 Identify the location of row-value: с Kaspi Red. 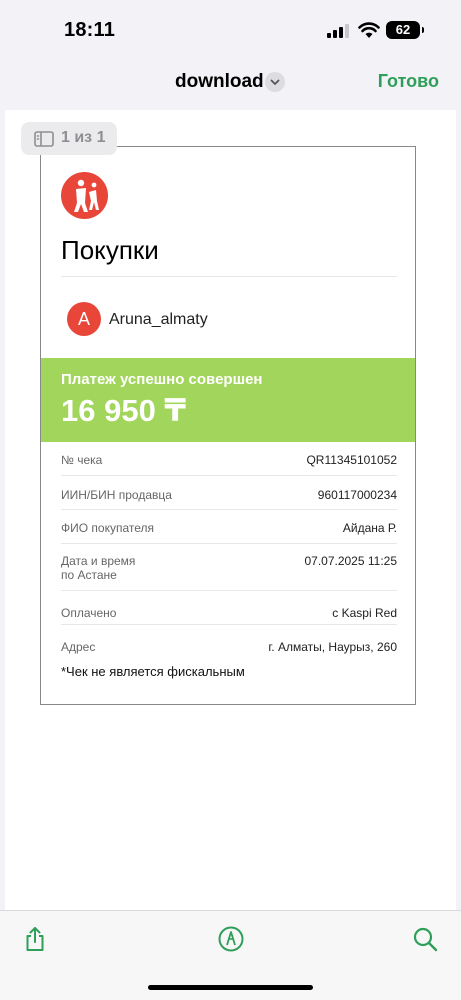
(364, 613).